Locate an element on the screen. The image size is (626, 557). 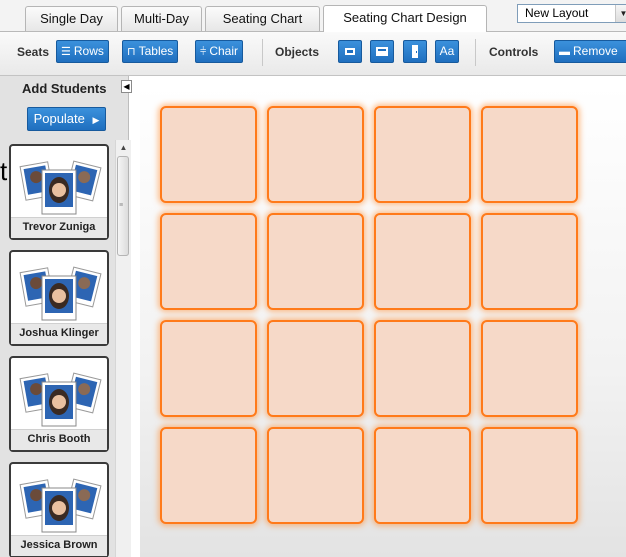
student-name: Trevor Zuniga is located at coordinates (59, 227).